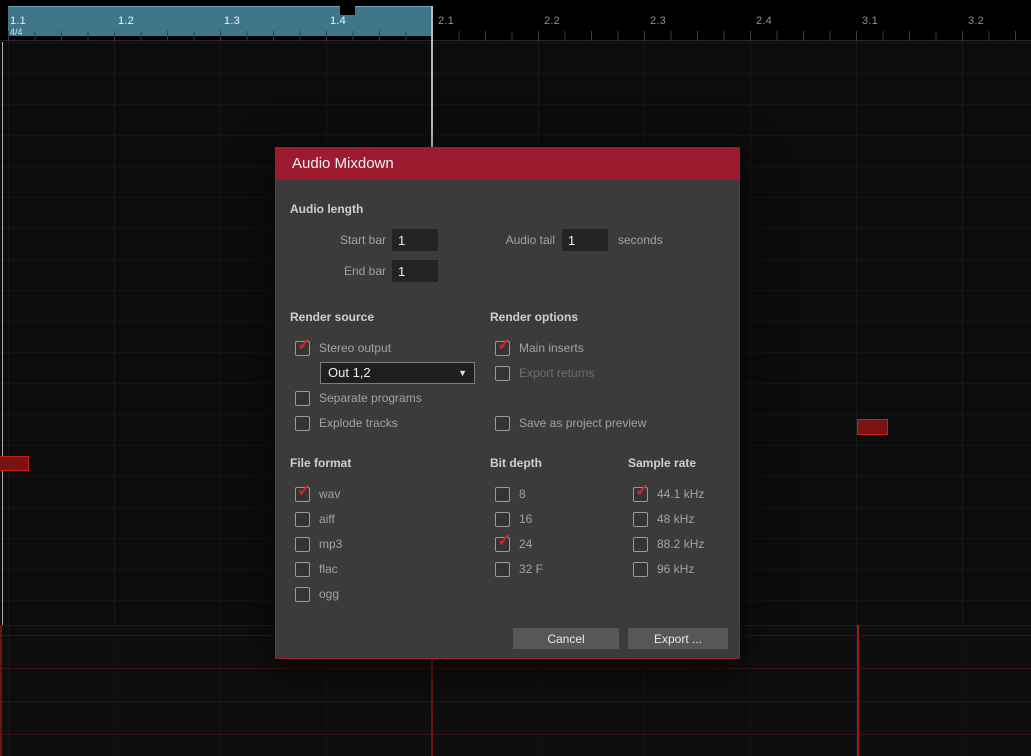  What do you see at coordinates (415, 271) in the screenshot?
I see `end-bar-input` at bounding box center [415, 271].